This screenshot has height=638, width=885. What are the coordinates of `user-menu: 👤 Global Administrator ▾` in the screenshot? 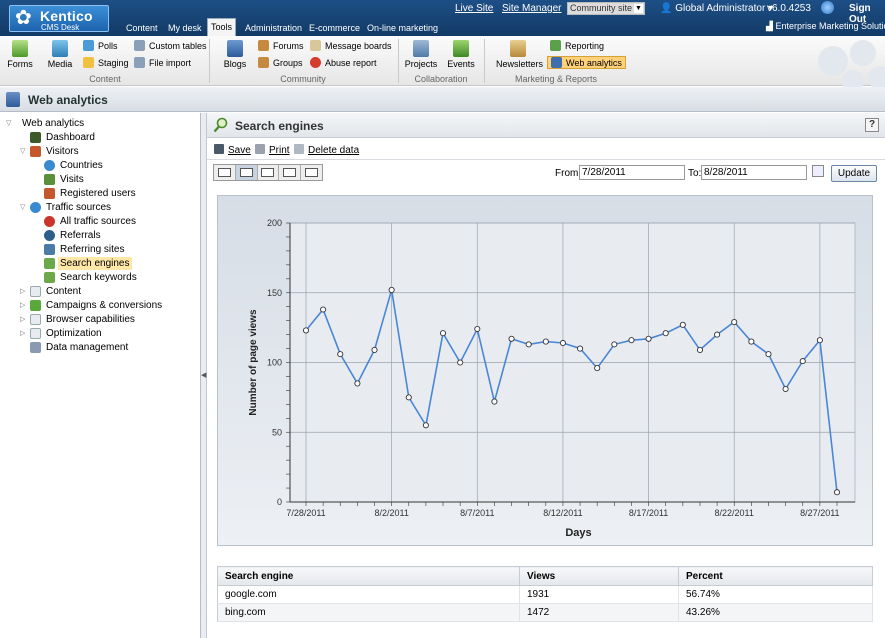 It's located at (716, 8).